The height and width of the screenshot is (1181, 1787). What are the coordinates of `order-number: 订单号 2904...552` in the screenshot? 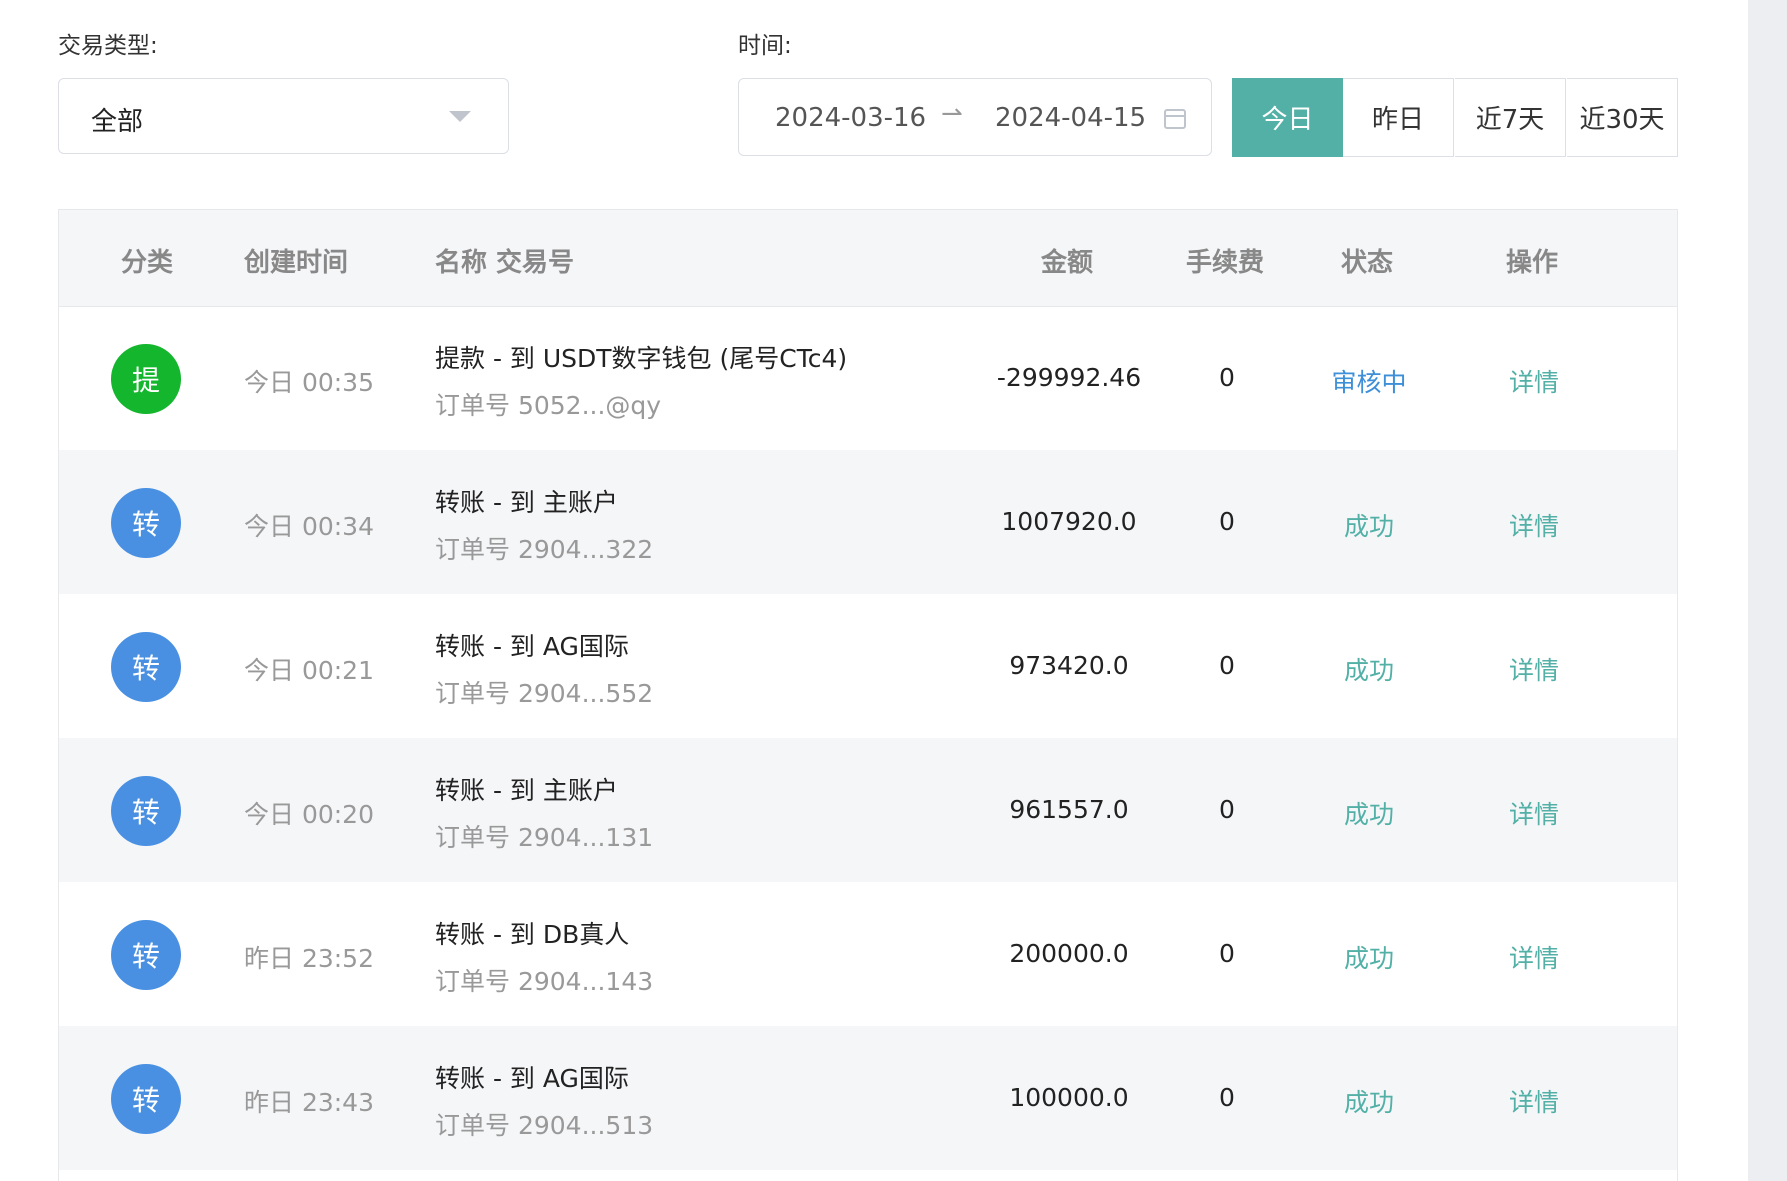 It's located at (544, 693).